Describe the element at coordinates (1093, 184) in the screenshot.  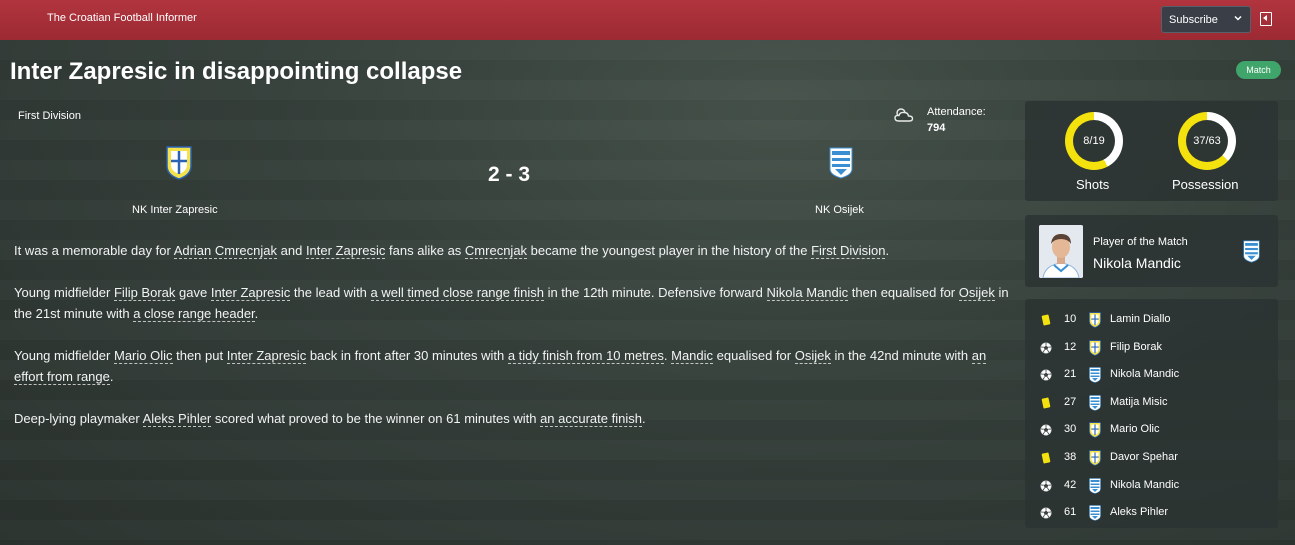
I see `shots-label: Shots` at that location.